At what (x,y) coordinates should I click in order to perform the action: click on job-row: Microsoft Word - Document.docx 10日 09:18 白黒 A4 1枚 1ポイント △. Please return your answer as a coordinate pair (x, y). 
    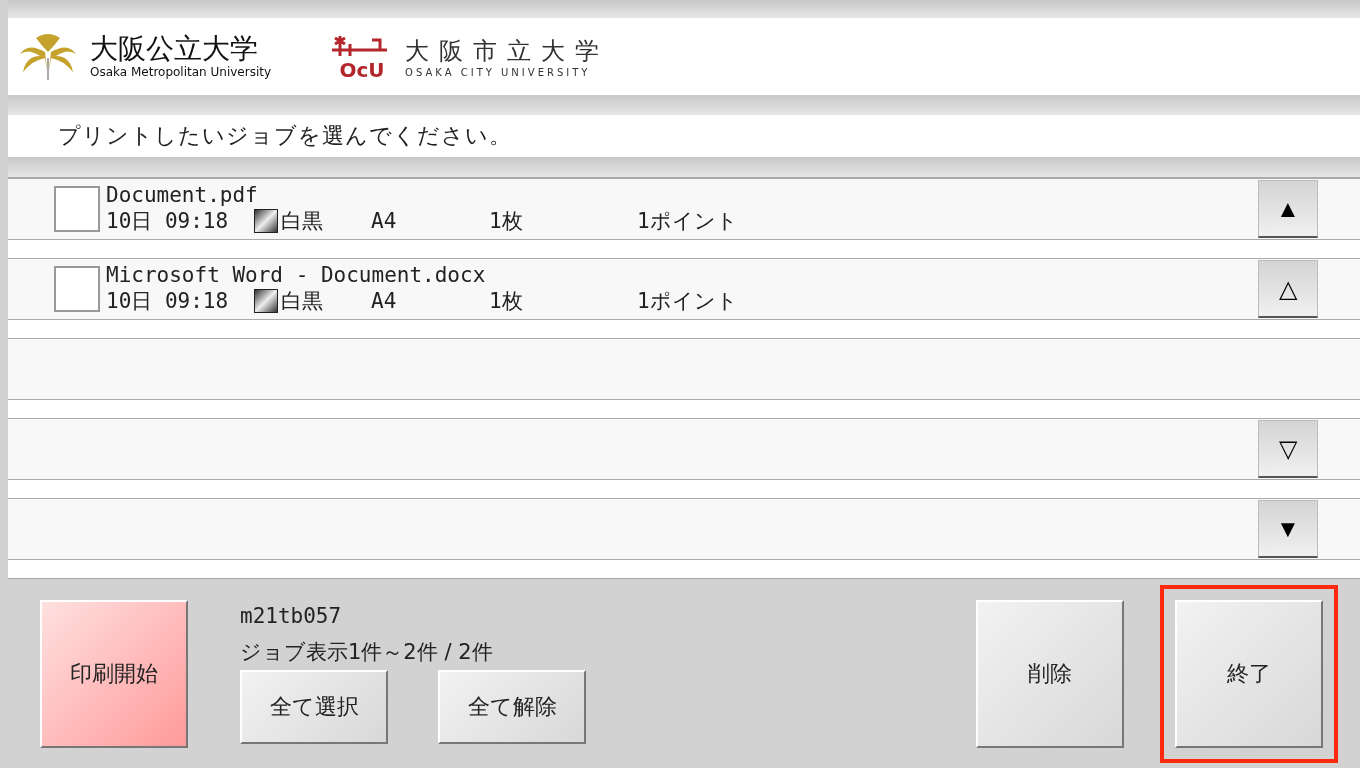
    Looking at the image, I should click on (684, 289).